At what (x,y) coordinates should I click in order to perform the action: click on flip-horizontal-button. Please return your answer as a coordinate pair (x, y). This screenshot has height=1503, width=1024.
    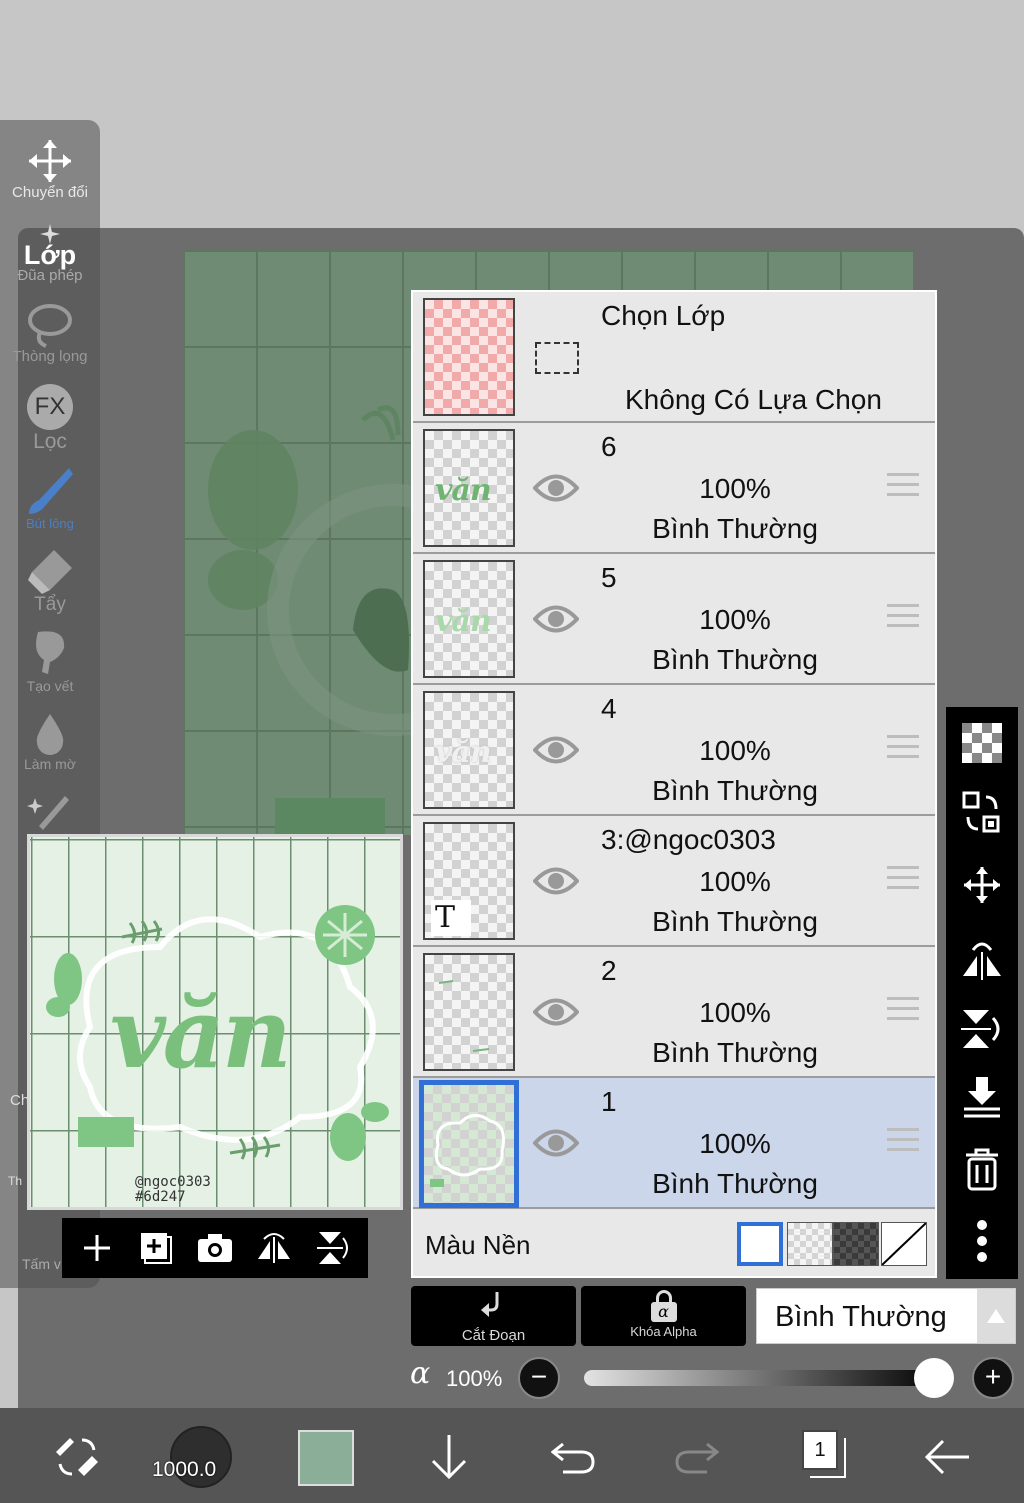
    Looking at the image, I should click on (274, 1248).